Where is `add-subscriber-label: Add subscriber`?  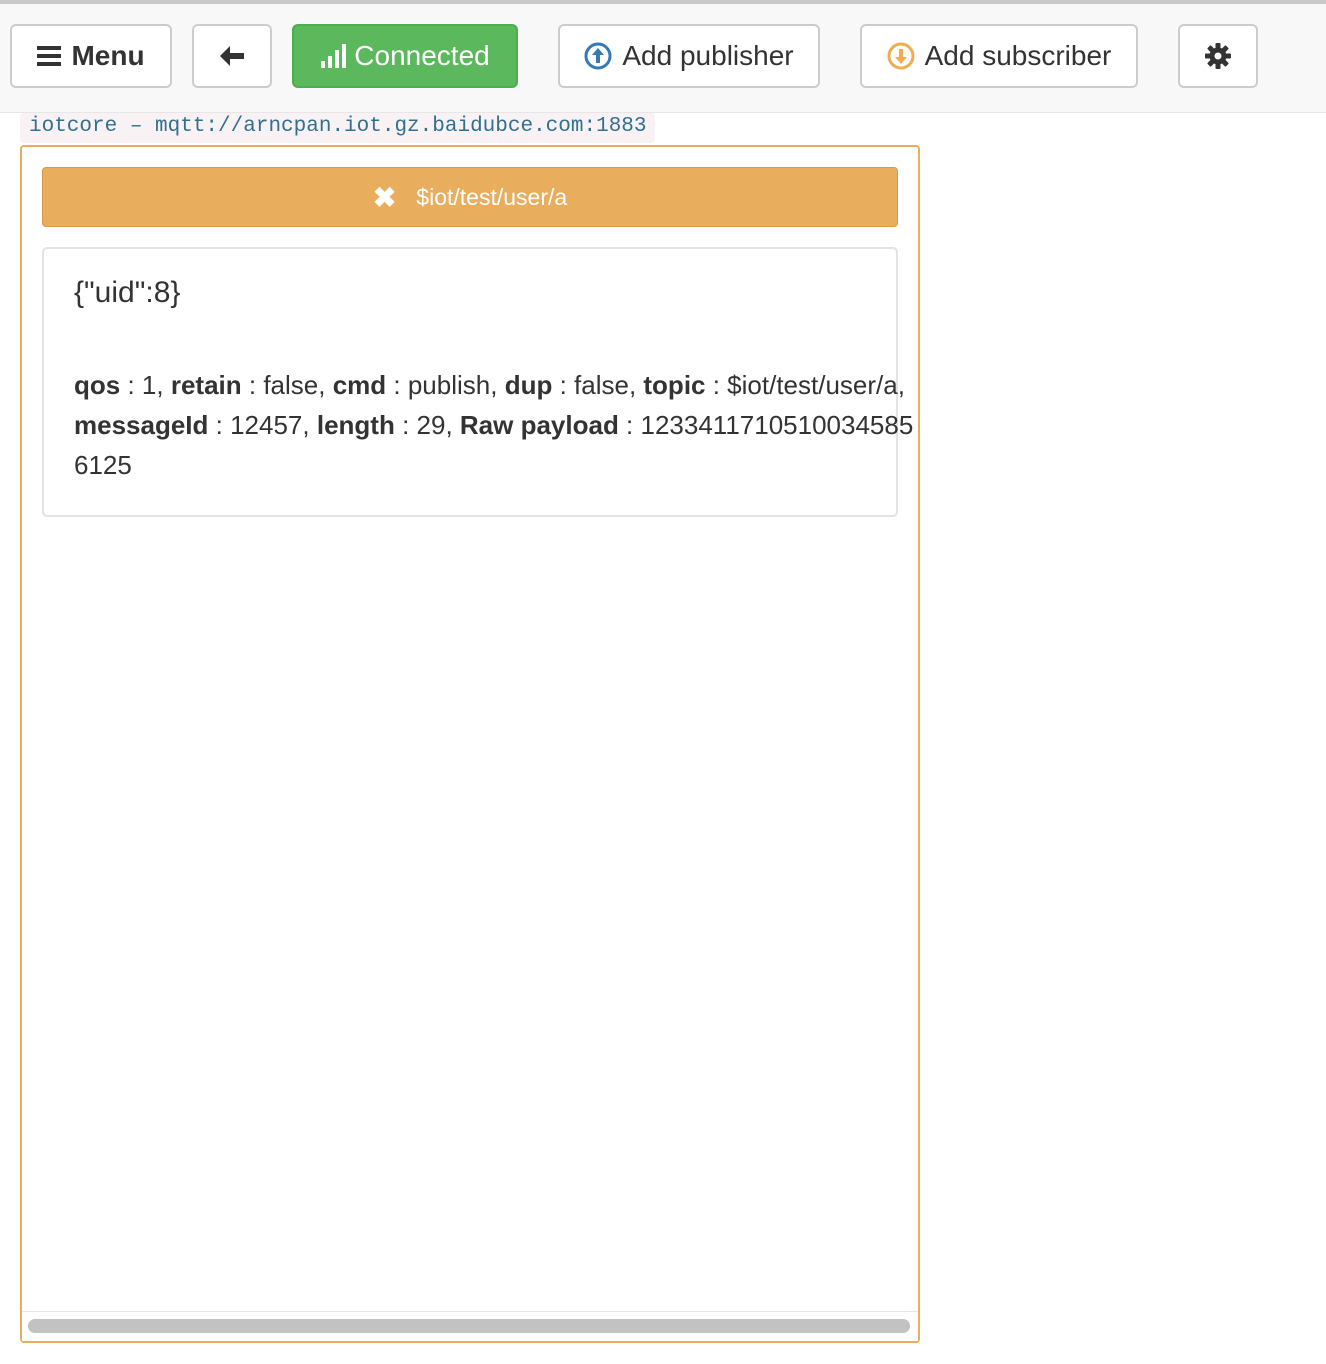
add-subscriber-label: Add subscriber is located at coordinates (1018, 55).